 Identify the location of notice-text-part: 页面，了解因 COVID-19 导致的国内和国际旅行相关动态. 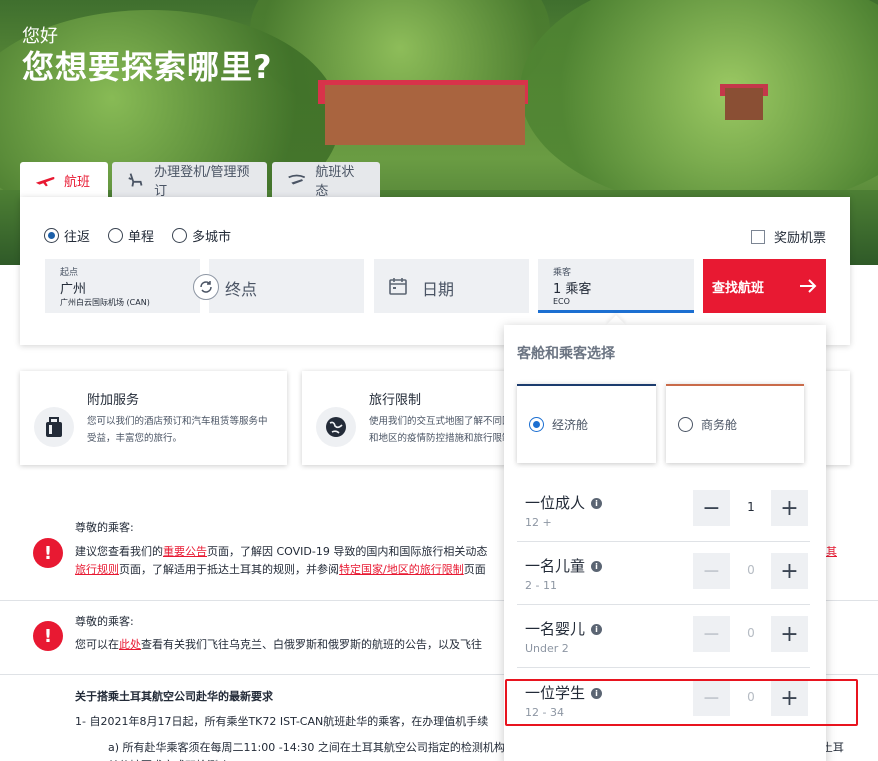
(347, 551).